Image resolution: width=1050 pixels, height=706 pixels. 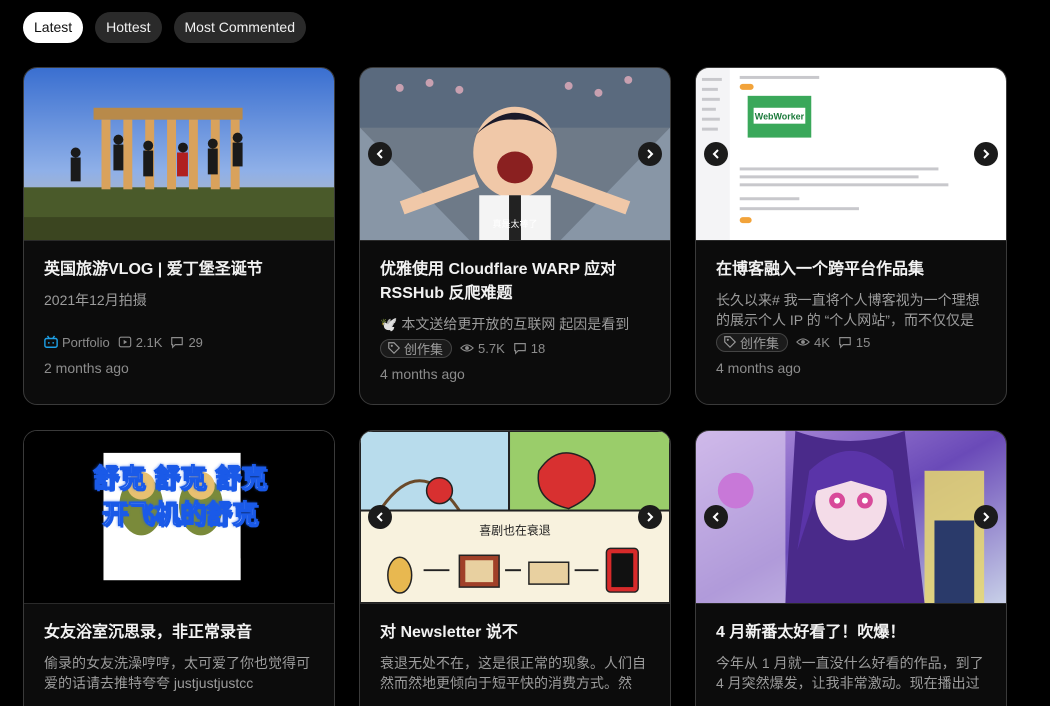 I want to click on tab-latest: Latest, so click(x=53, y=27).